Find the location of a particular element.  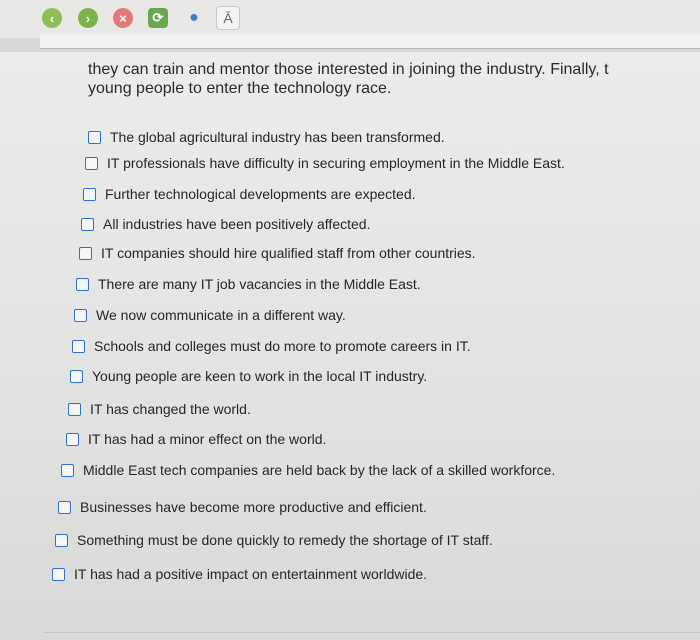

text-format-button: Ā is located at coordinates (228, 18).